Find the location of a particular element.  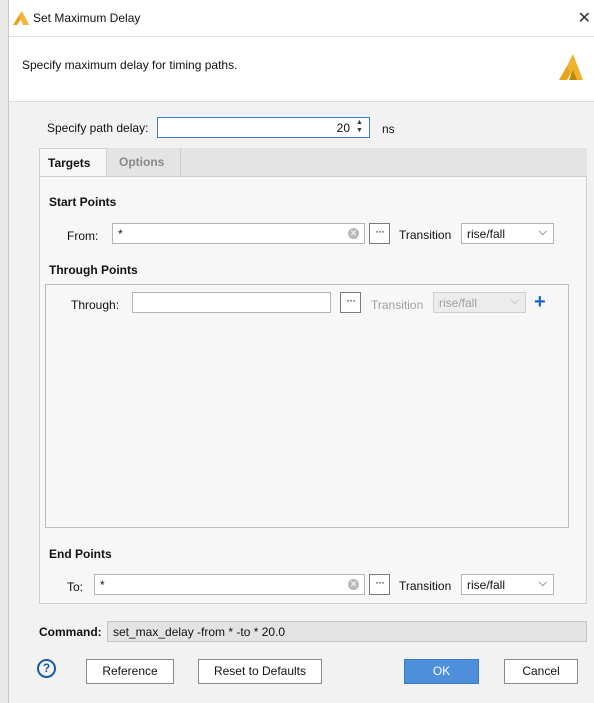

window-title: Set Maximum Delay is located at coordinates (87, 18).